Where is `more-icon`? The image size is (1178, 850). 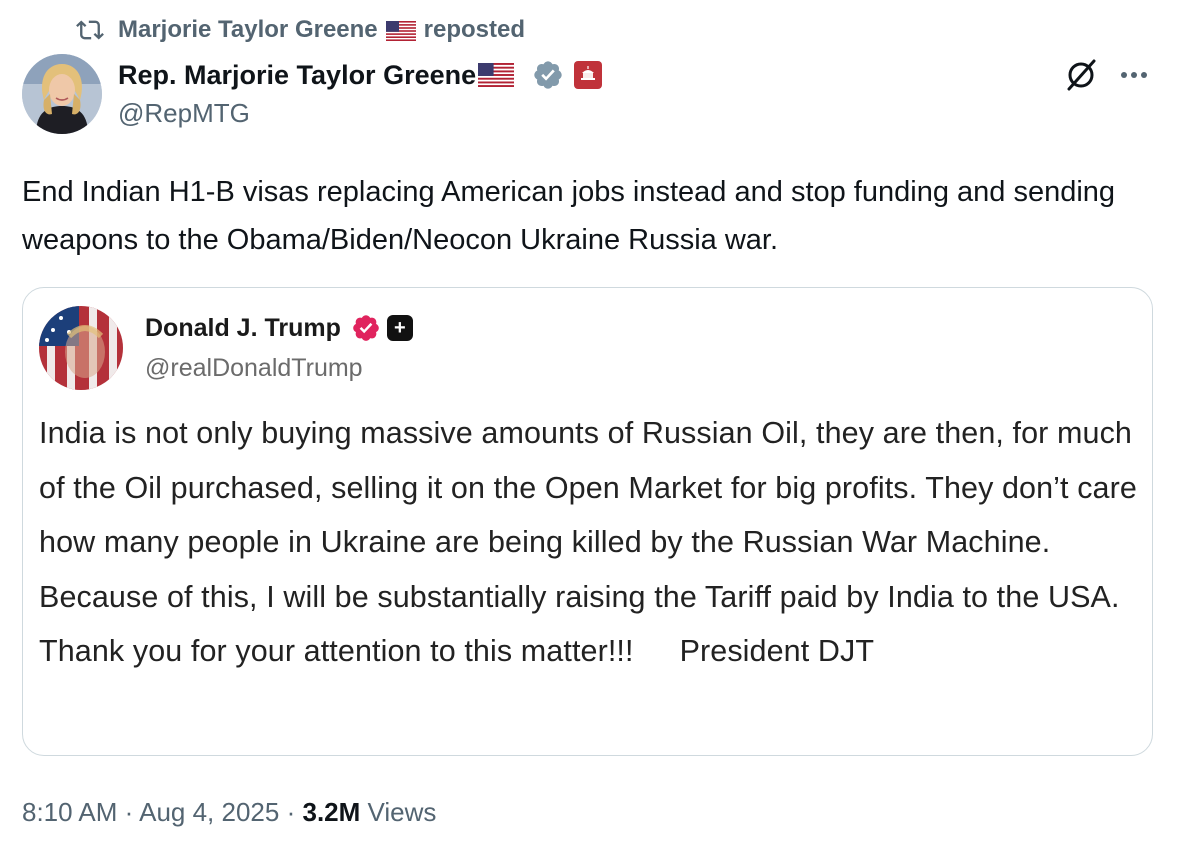 more-icon is located at coordinates (1134, 75).